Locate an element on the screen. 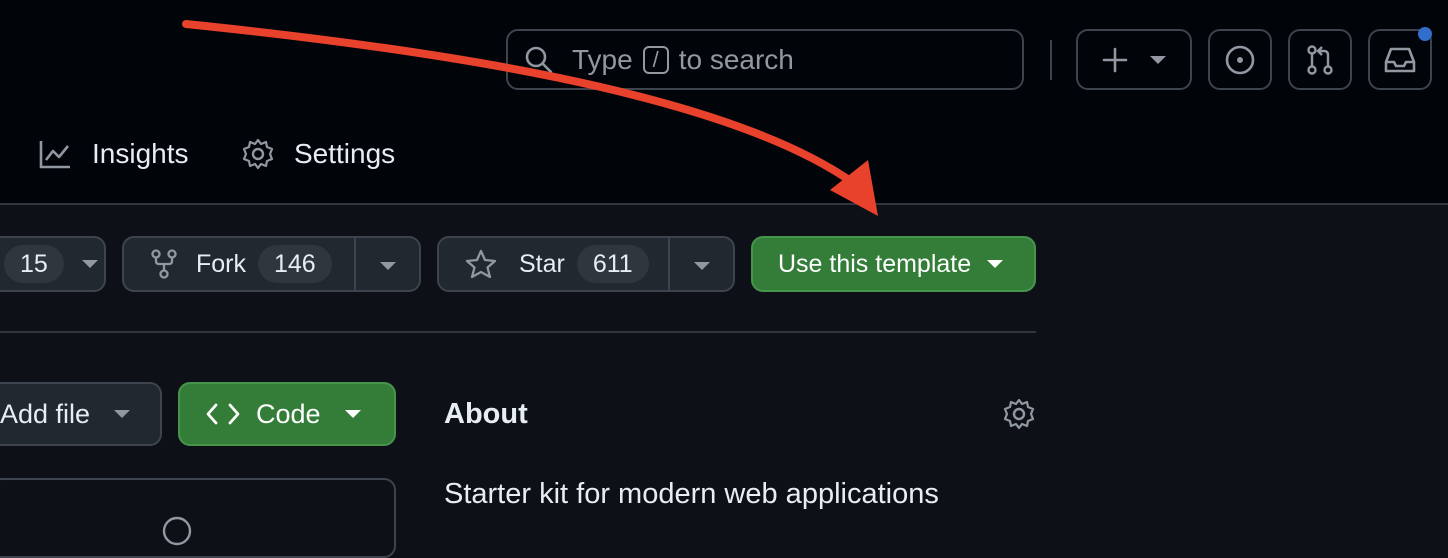 The width and height of the screenshot is (1448, 558). use-template-button: Use this template is located at coordinates (893, 264).